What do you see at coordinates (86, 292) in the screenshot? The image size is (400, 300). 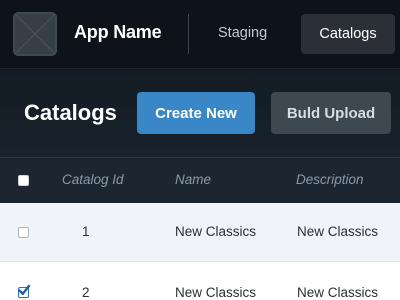 I see `cell-catalog-id: 2` at bounding box center [86, 292].